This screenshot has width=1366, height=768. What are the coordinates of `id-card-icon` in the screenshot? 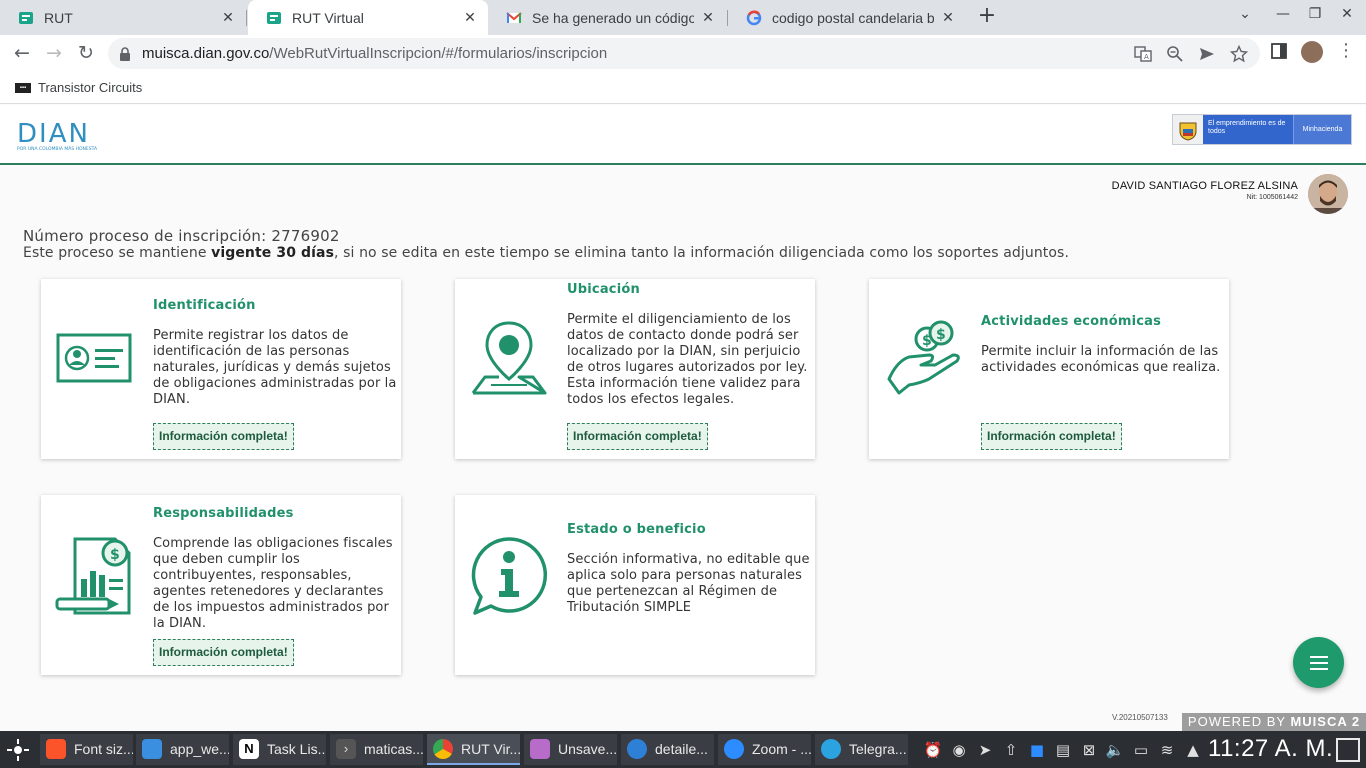 It's located at (94, 358).